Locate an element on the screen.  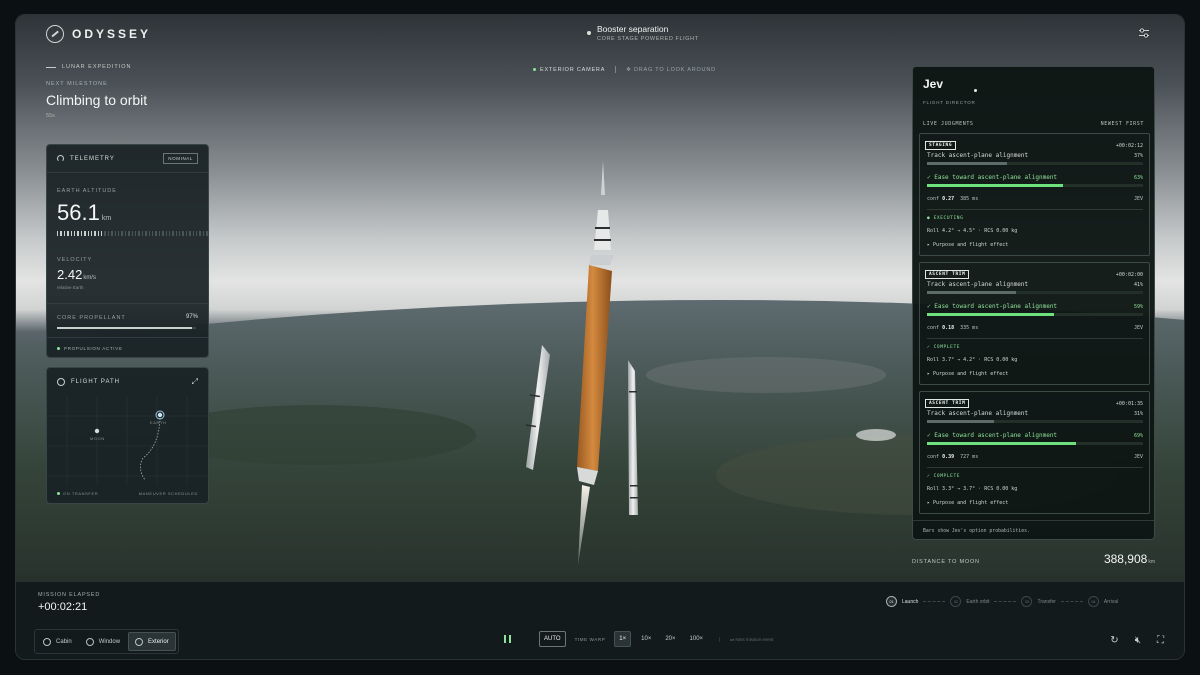
fullscreen-icon: ⛶ is located at coordinates (1160, 640).